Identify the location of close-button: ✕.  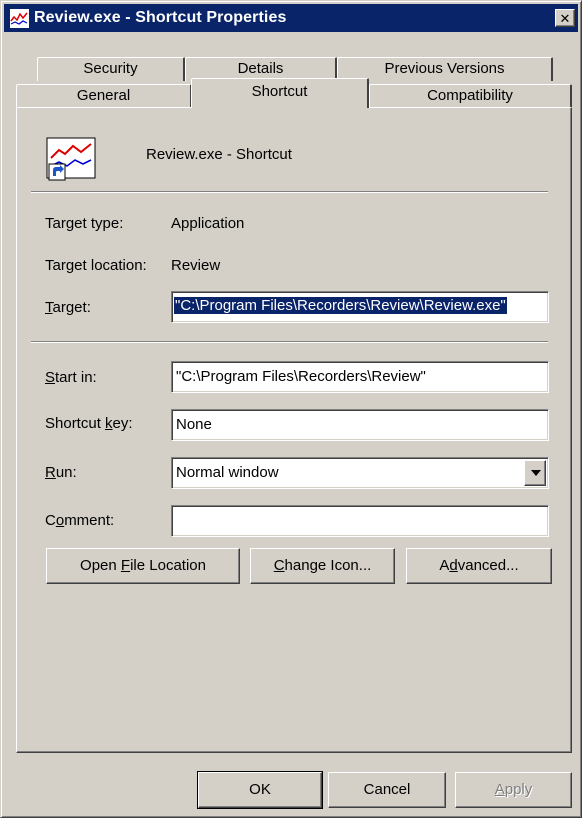
(565, 18).